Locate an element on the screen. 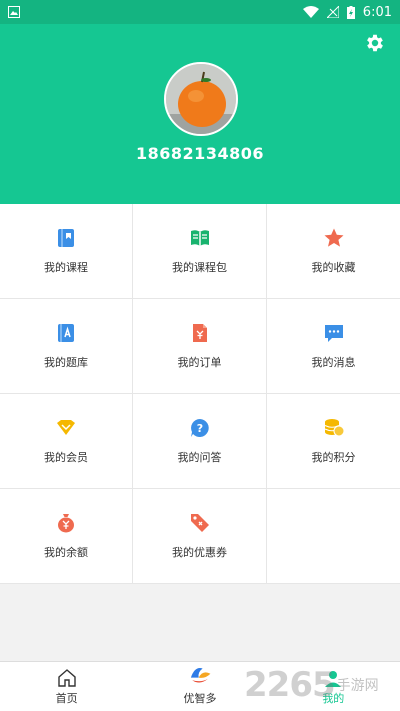  menu-my-course-packages: 我的课程包 is located at coordinates (200, 251).